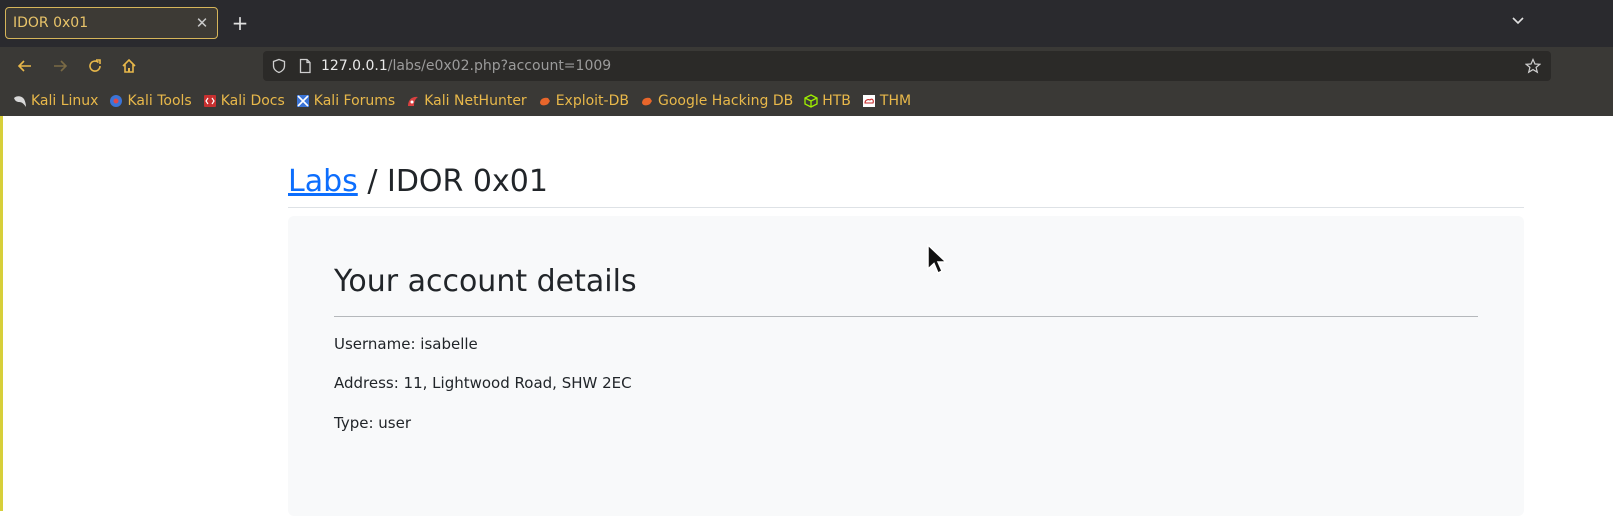 The image size is (1613, 516). What do you see at coordinates (111, 23) in the screenshot?
I see `tab-active: IDOR 0x01 ✕` at bounding box center [111, 23].